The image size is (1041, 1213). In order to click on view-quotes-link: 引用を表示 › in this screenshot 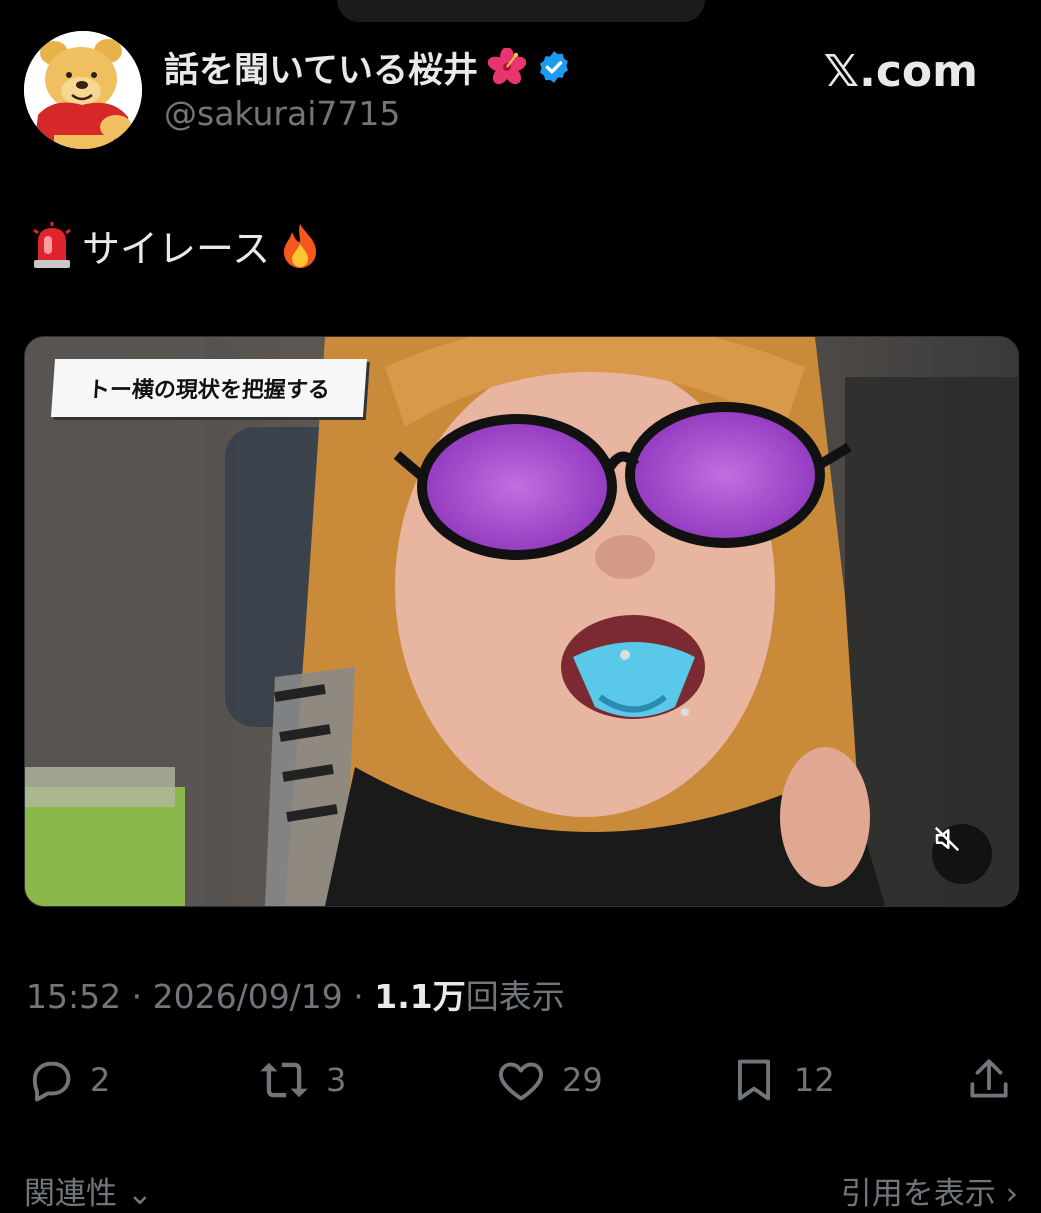, I will do `click(929, 1190)`.